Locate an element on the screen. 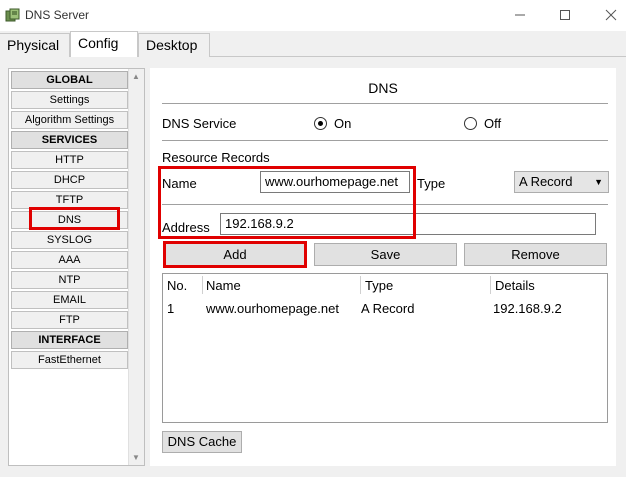  dns-off-radio is located at coordinates (470, 123).